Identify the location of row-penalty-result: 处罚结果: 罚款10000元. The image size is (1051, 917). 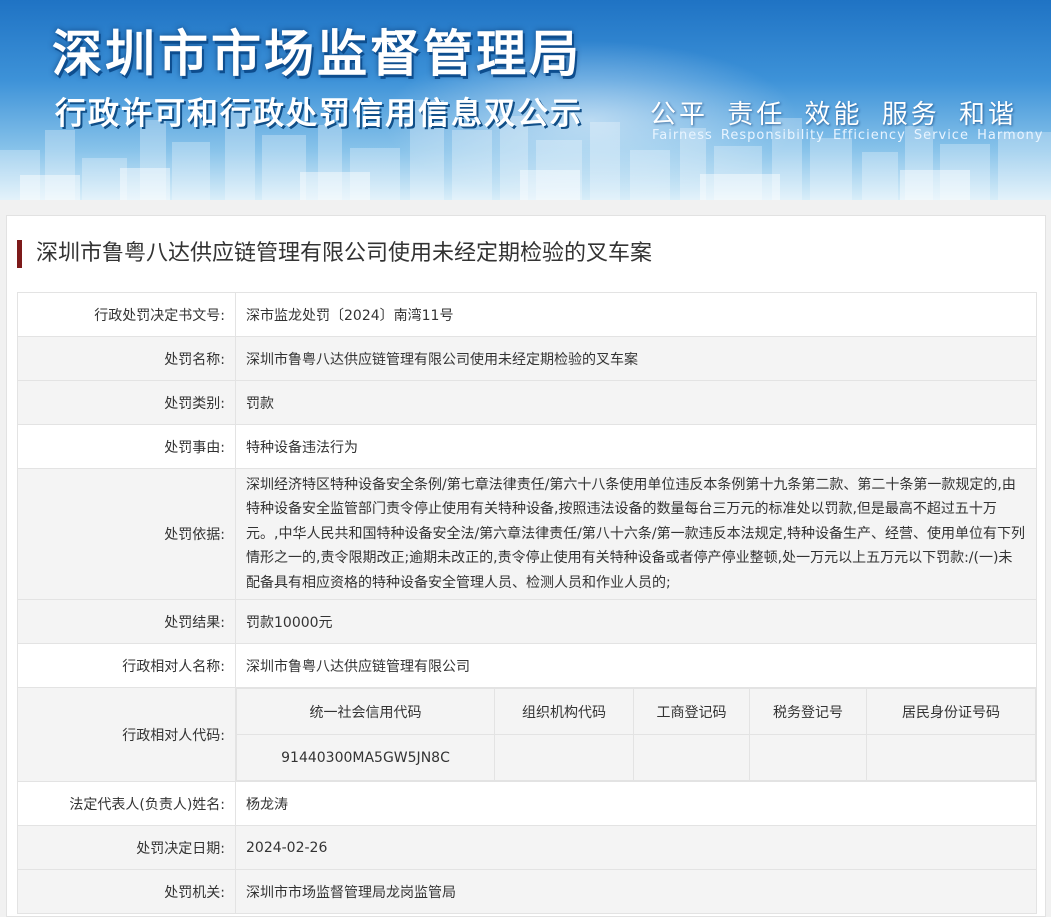
(527, 621).